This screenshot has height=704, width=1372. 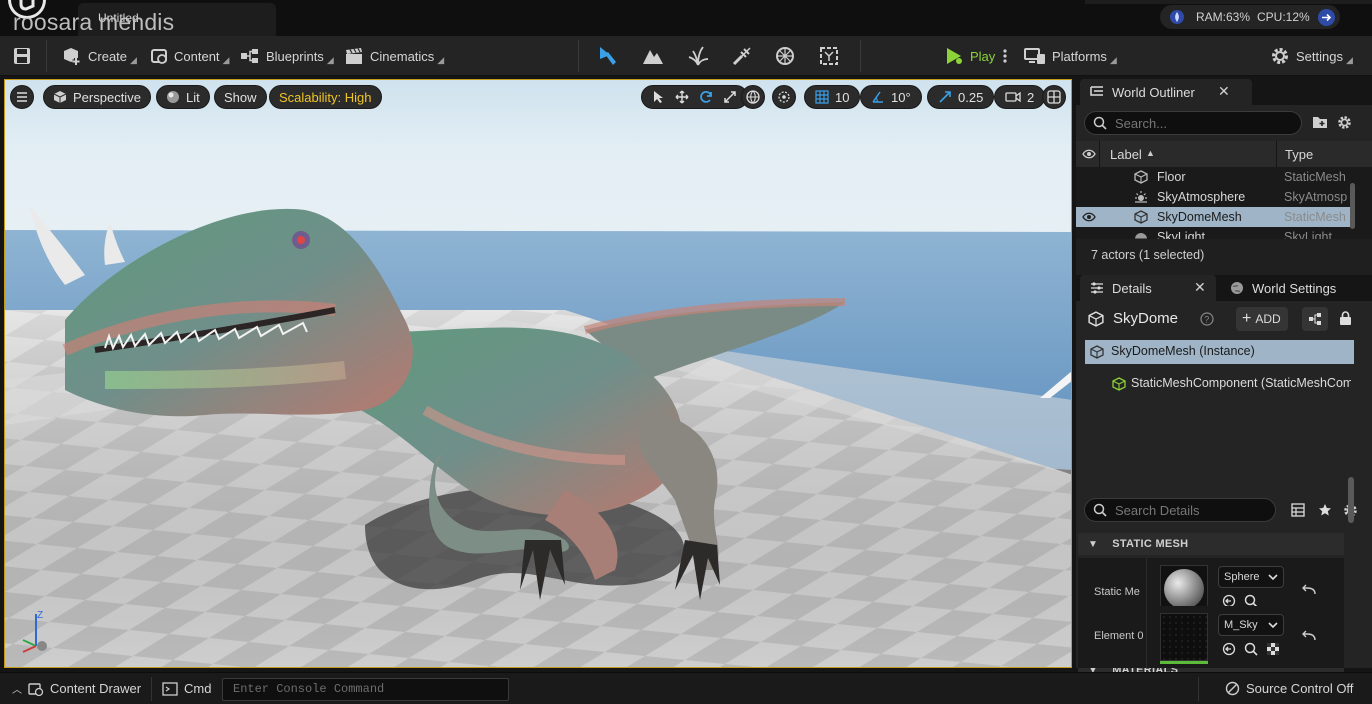 What do you see at coordinates (60, 97) in the screenshot?
I see `perspective-cube-icon` at bounding box center [60, 97].